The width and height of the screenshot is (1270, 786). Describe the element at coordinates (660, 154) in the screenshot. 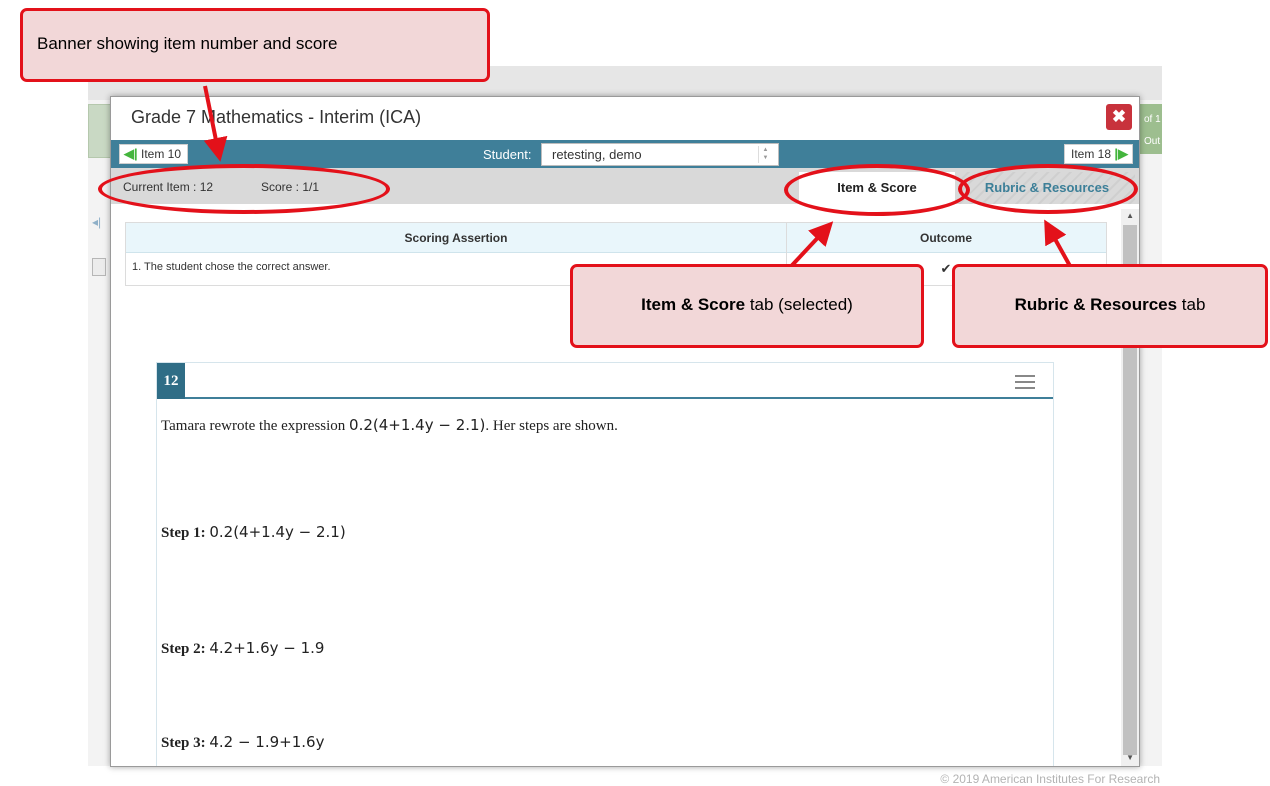

I see `student-select: retesting, demo ▲ ▼` at that location.